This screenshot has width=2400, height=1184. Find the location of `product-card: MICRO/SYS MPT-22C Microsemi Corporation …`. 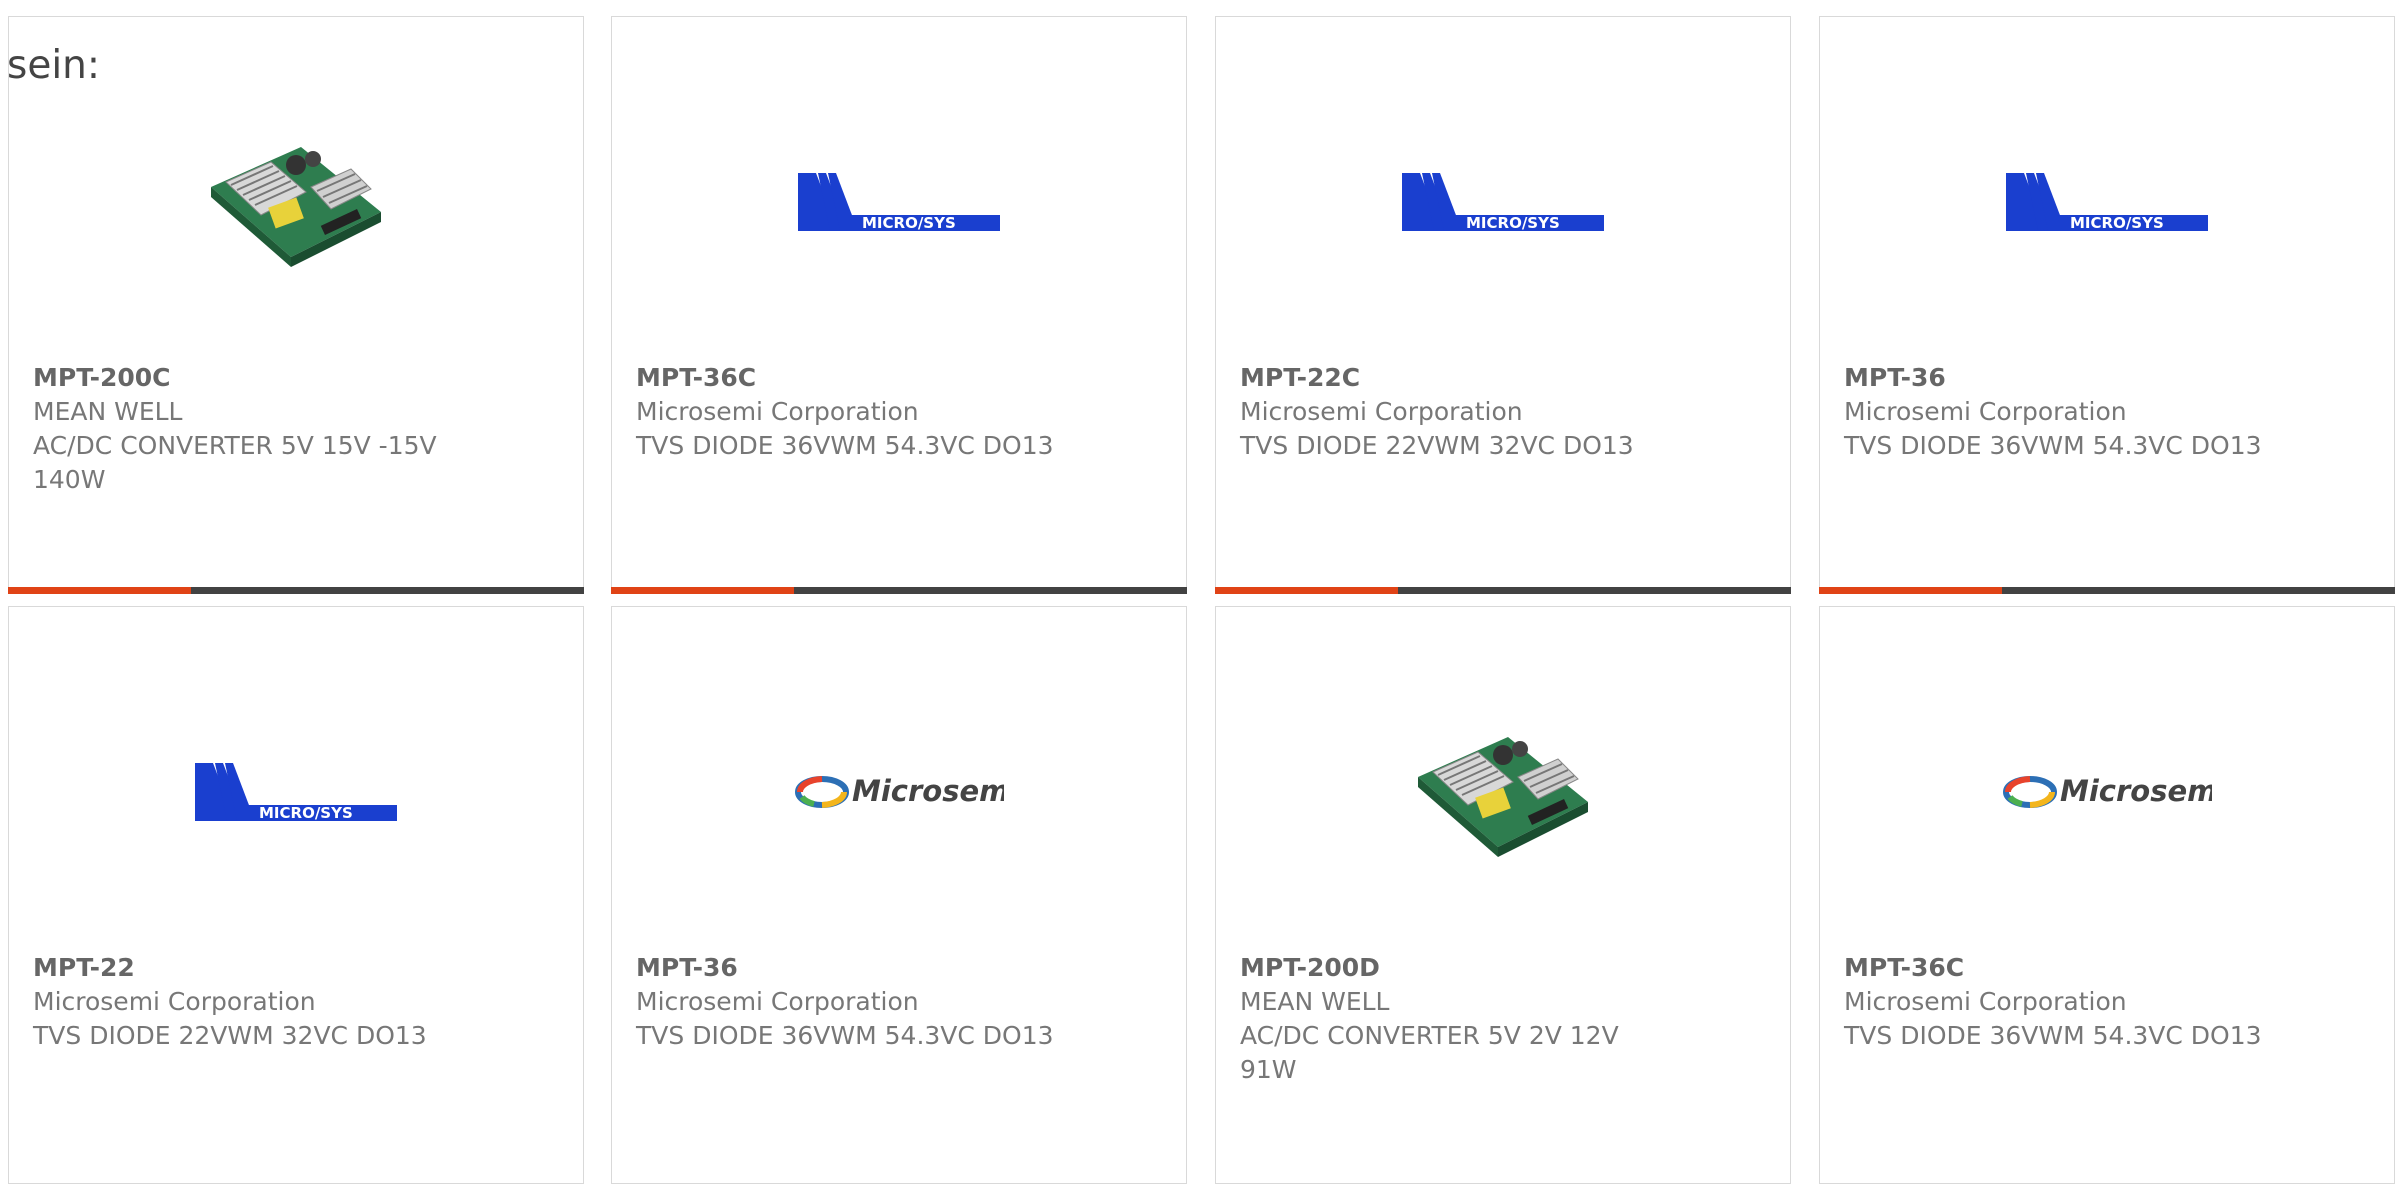

product-card: MICRO/SYS MPT-22C Microsemi Corporation … is located at coordinates (1503, 305).